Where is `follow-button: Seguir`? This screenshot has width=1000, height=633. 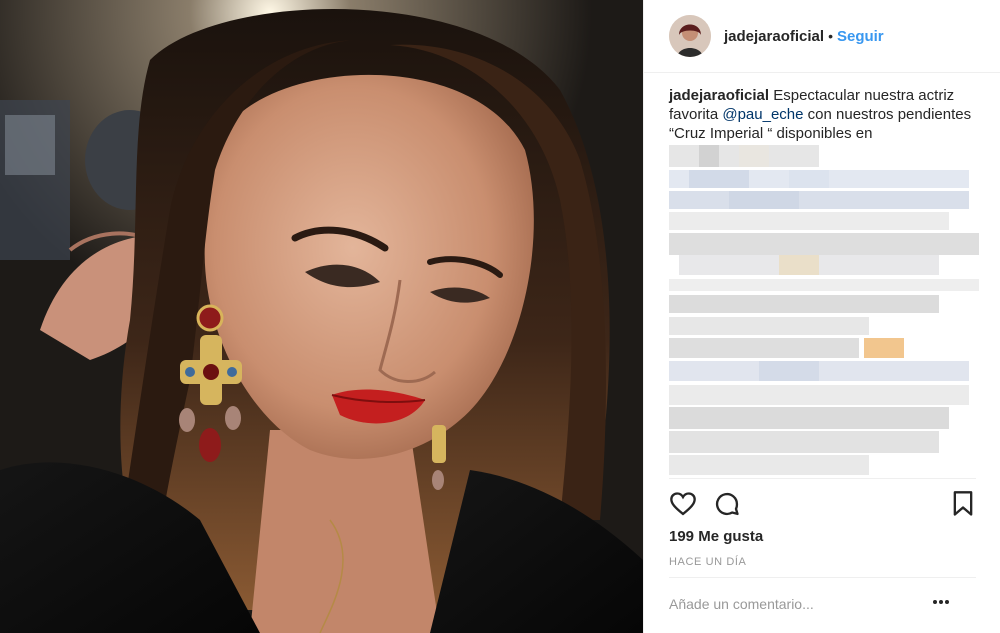 follow-button: Seguir is located at coordinates (860, 36).